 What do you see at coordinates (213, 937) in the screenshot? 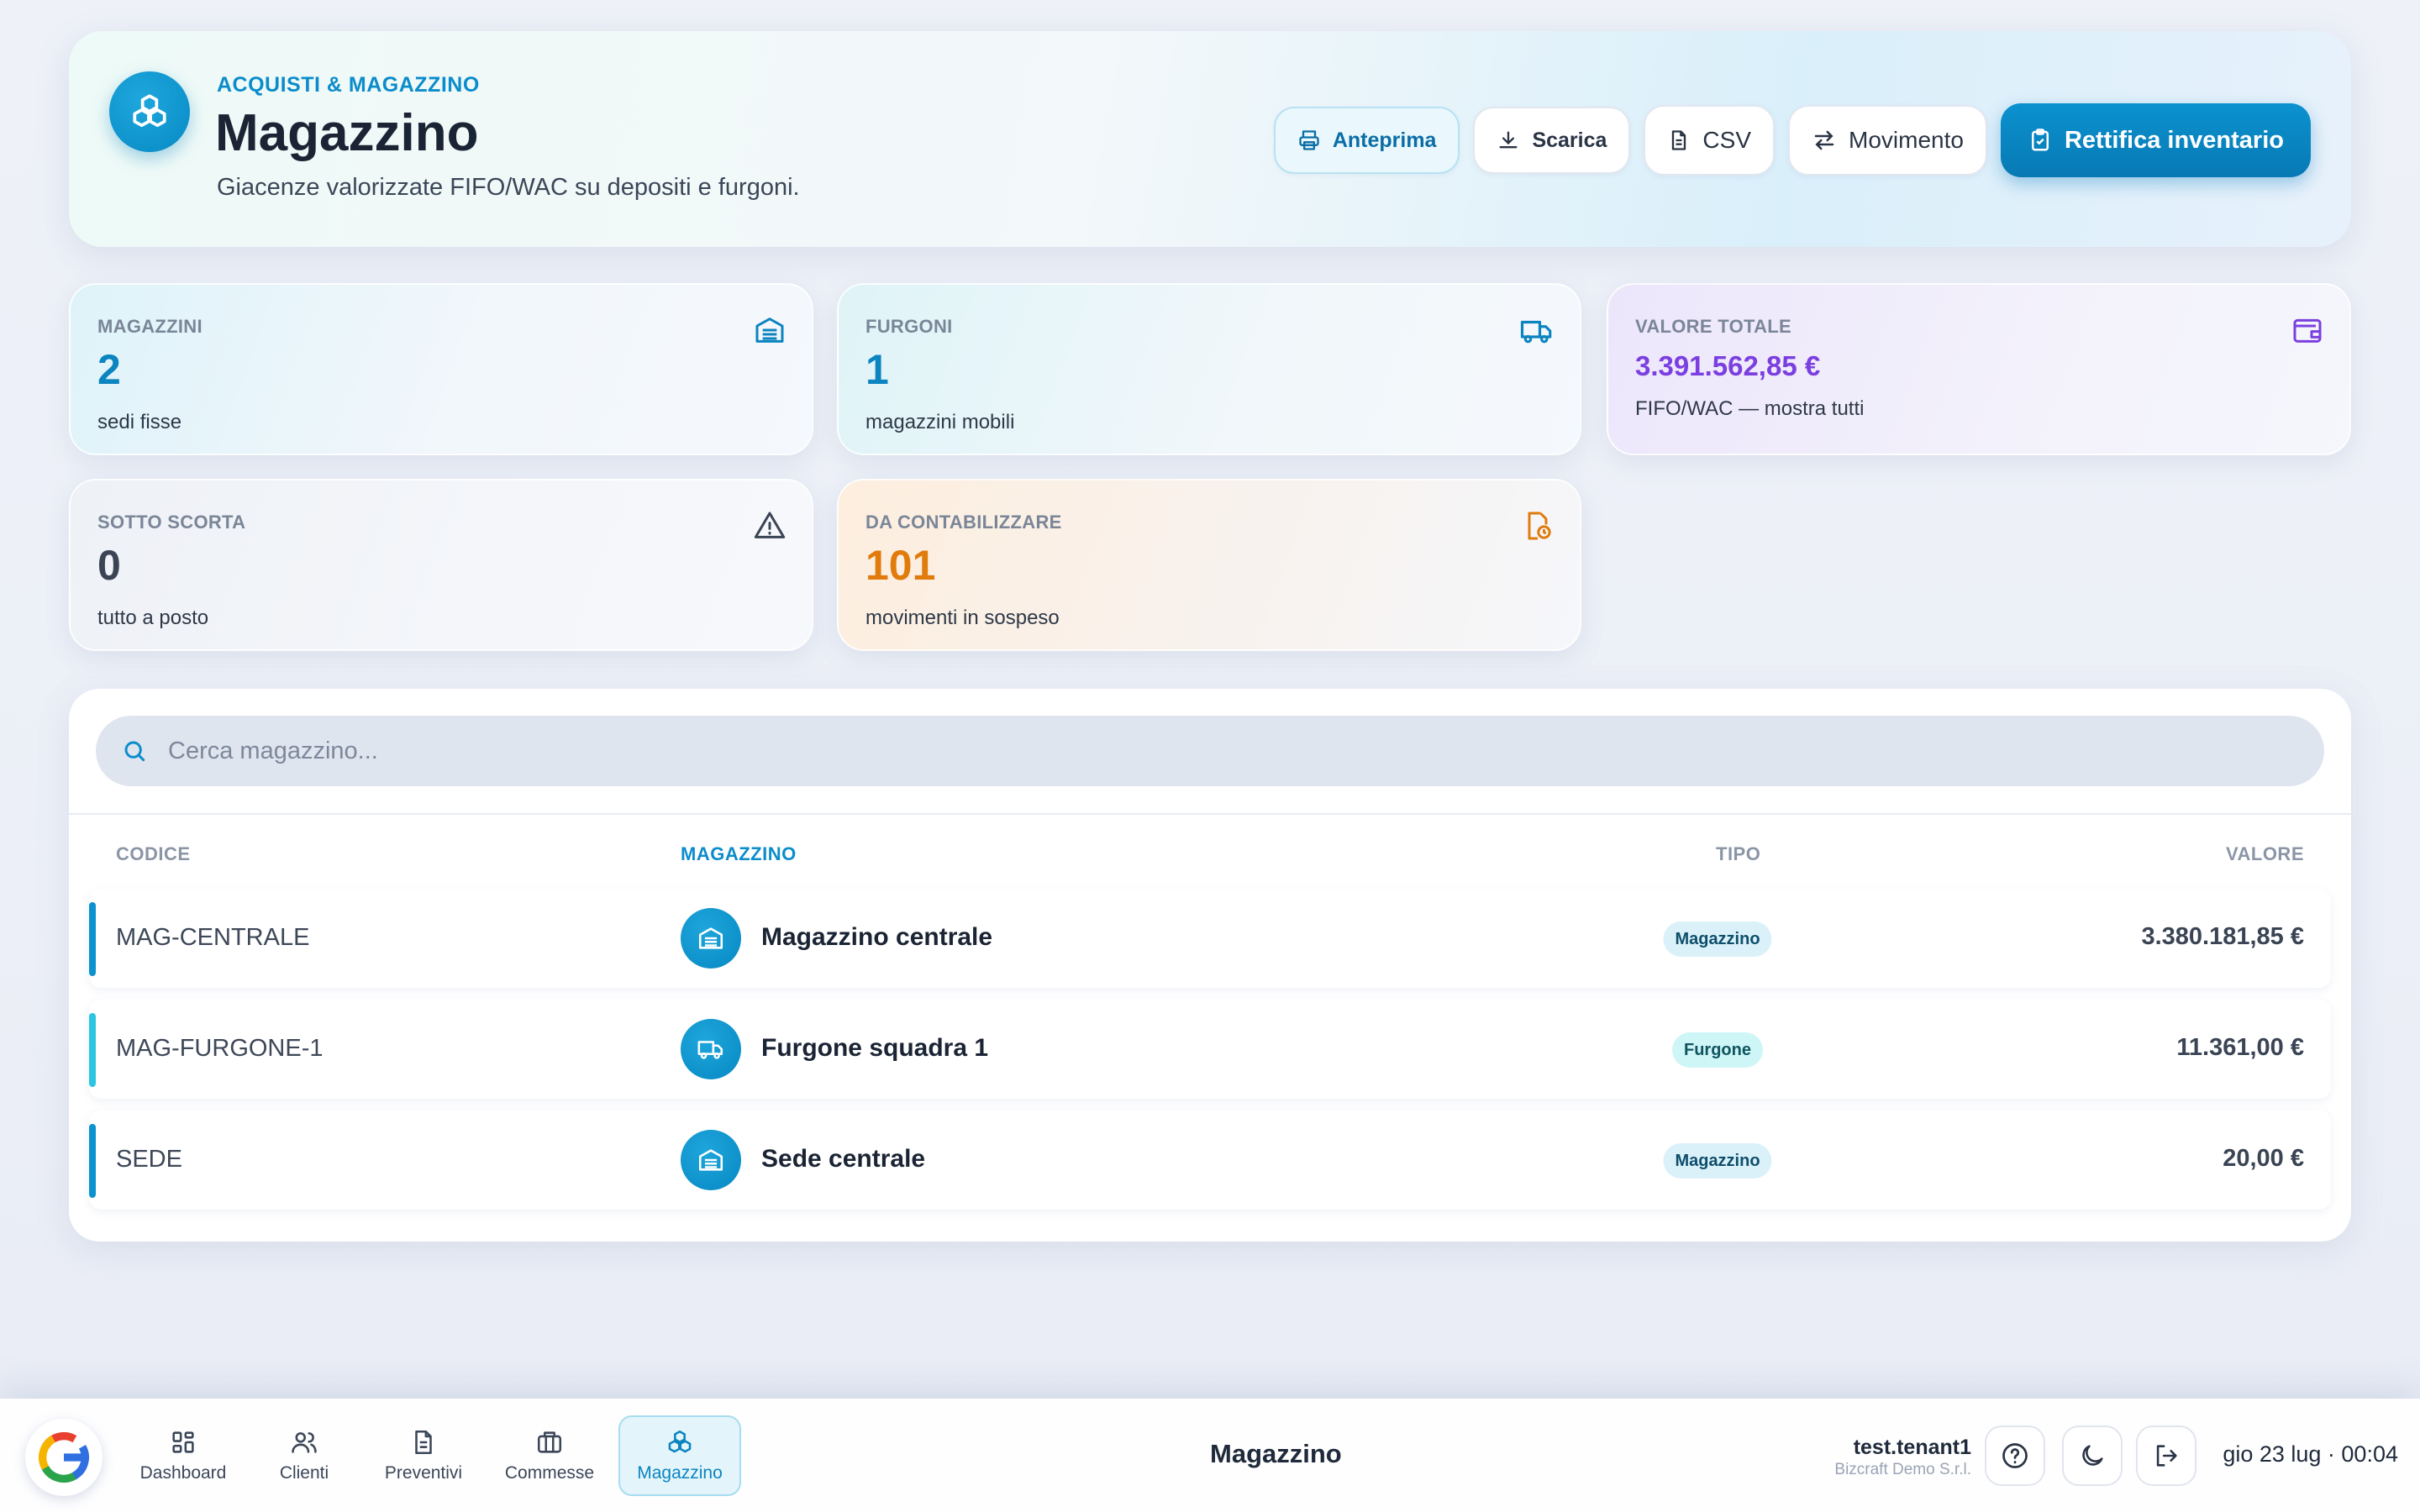
I see `row-code: MAG-CENTRALE` at bounding box center [213, 937].